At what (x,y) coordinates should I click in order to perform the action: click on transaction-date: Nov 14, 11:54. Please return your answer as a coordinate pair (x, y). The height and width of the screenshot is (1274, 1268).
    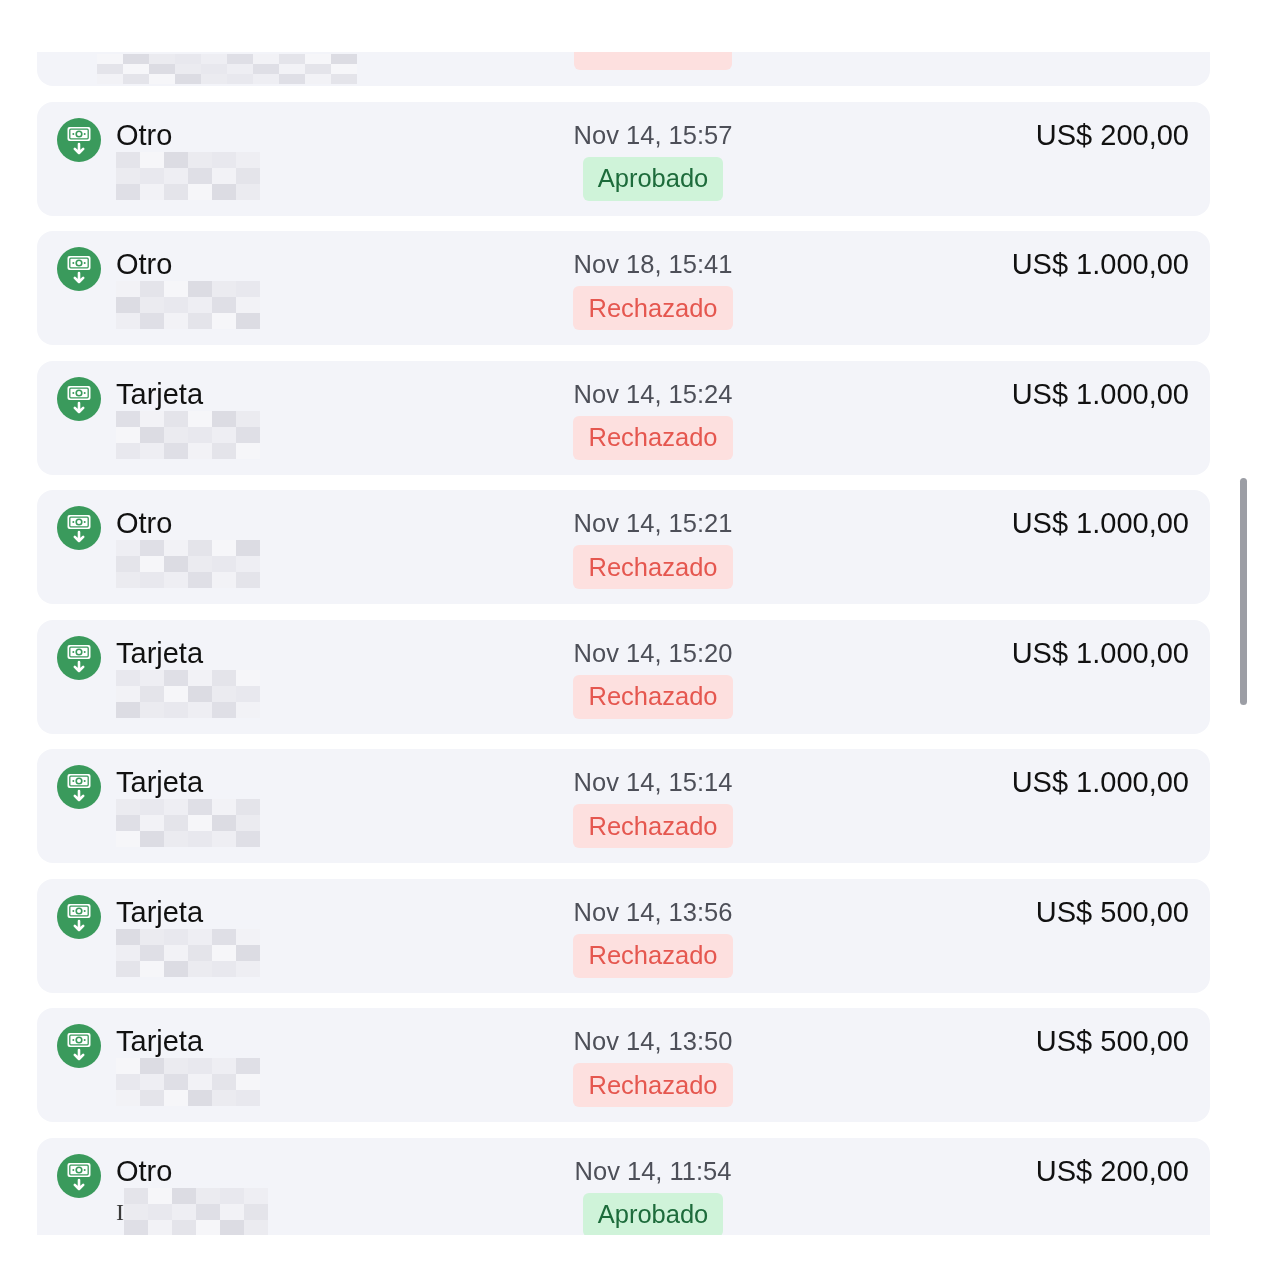
    Looking at the image, I should click on (653, 1171).